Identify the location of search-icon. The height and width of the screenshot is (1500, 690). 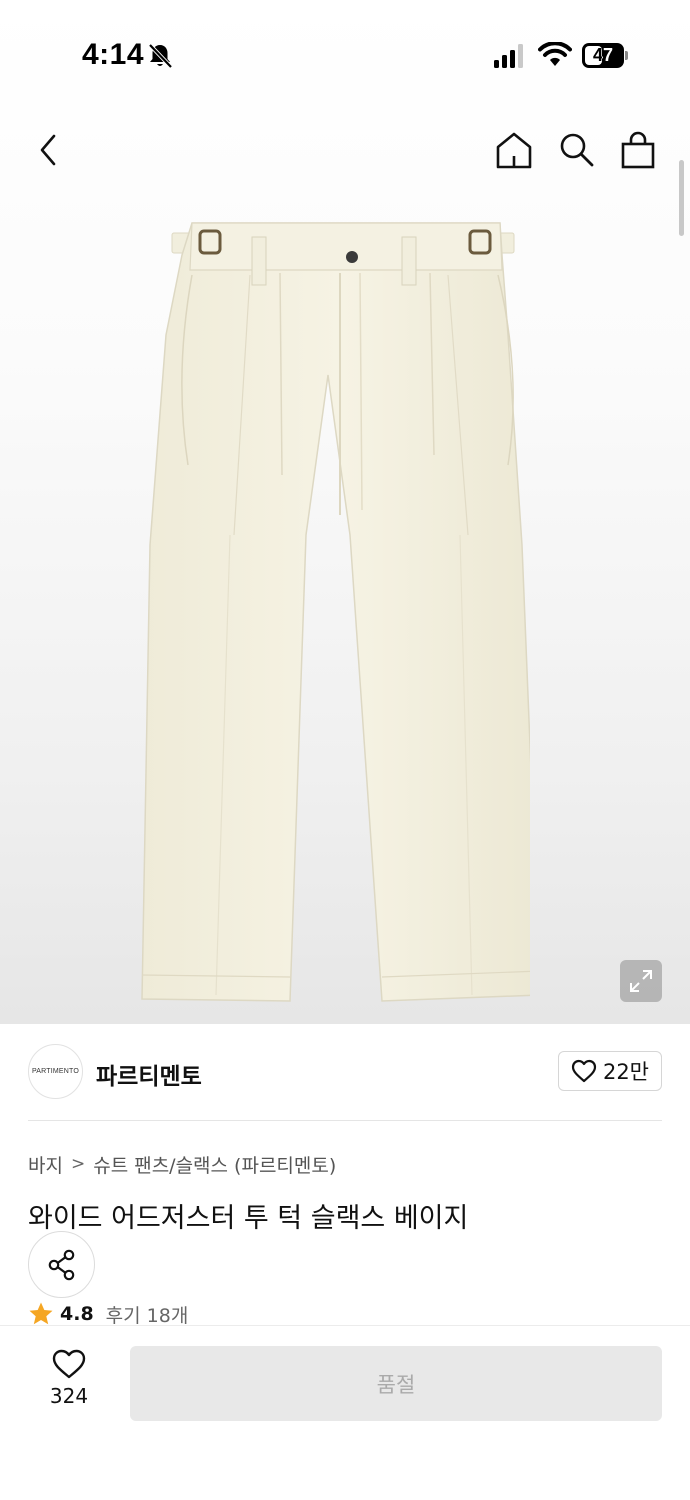
(577, 150).